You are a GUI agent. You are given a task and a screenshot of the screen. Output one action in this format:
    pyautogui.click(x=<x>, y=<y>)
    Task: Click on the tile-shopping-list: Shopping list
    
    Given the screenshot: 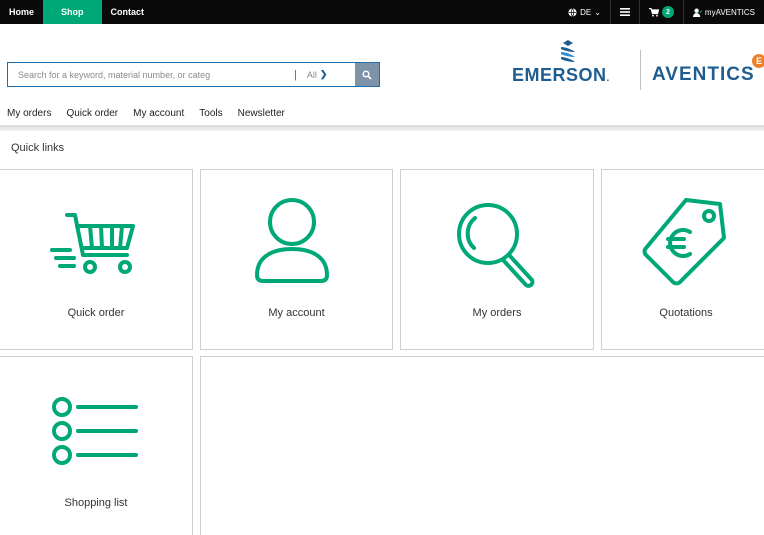 What is the action you would take?
    pyautogui.click(x=96, y=445)
    